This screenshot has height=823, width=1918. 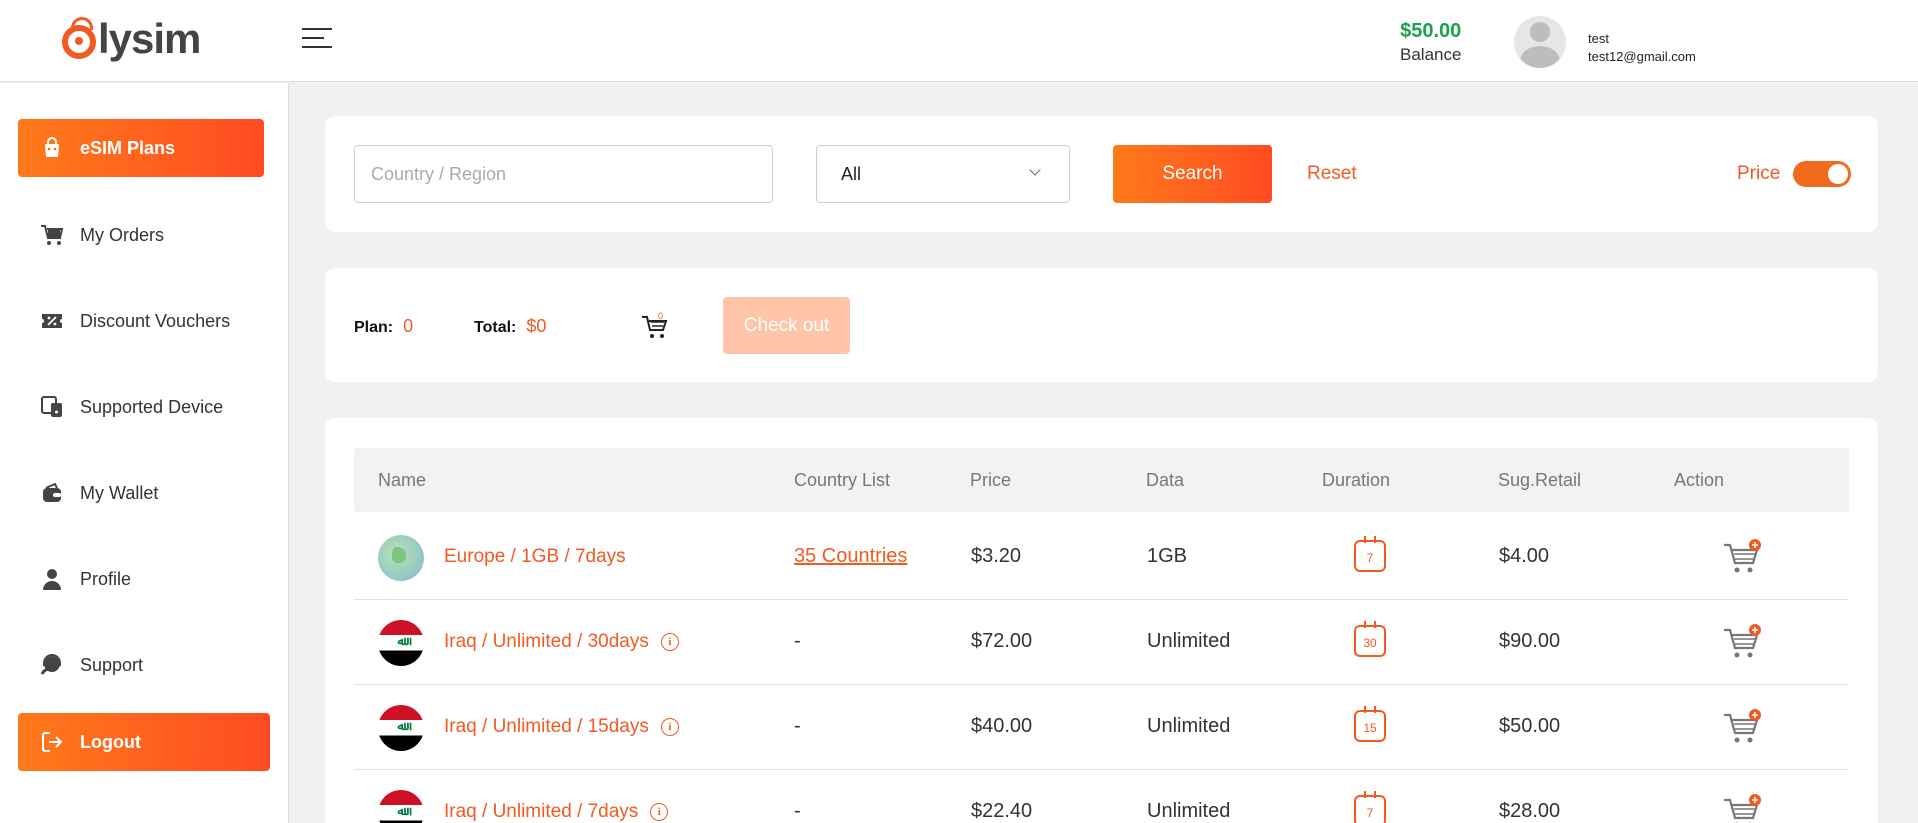 I want to click on type-select-value: All, so click(x=851, y=173).